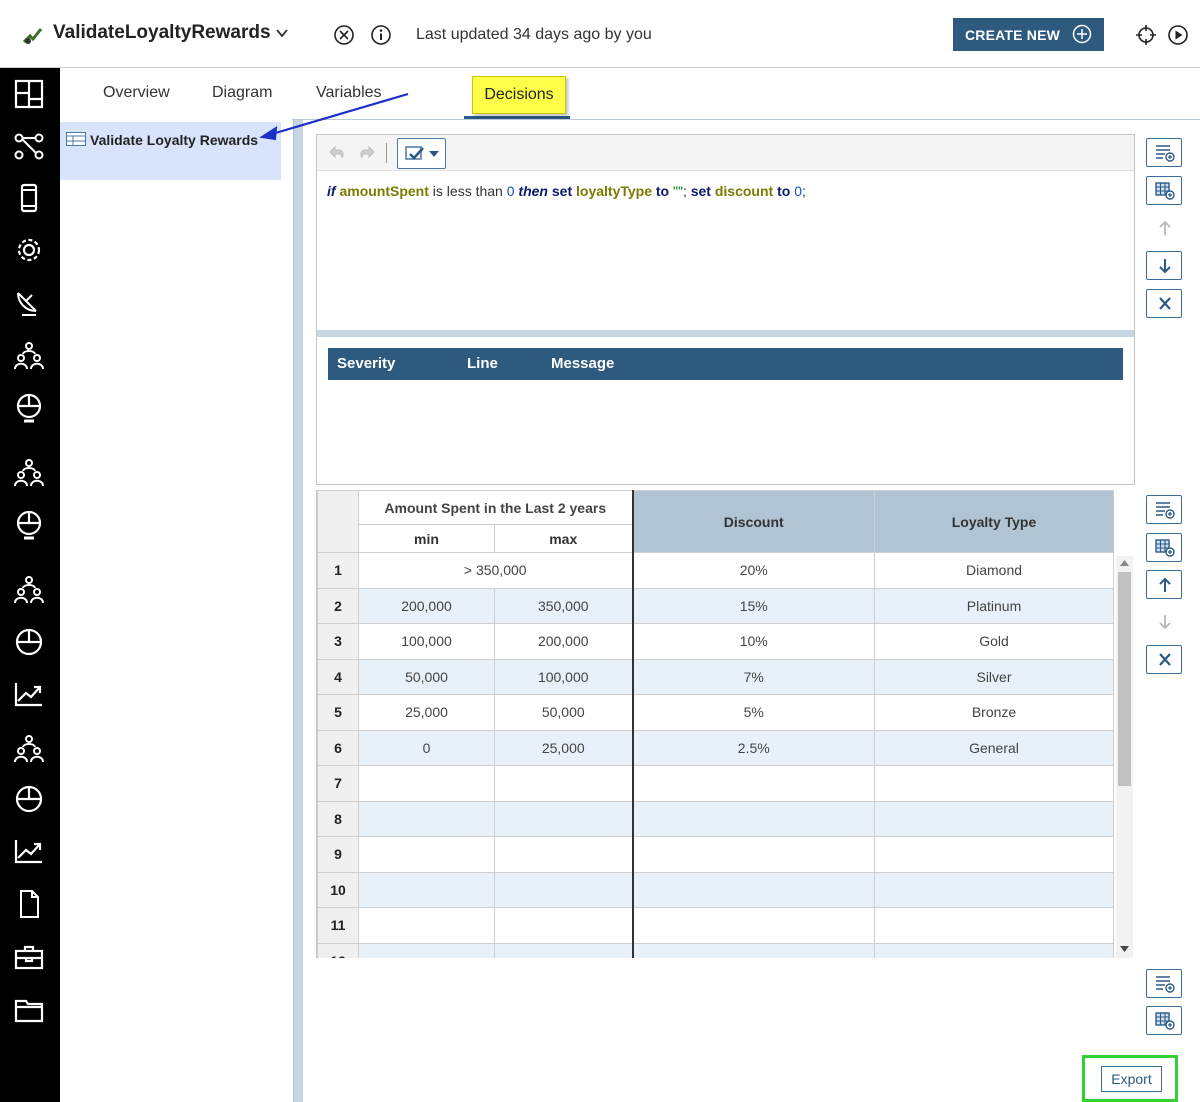  Describe the element at coordinates (715, 925) in the screenshot. I see `table-row: 11` at that location.